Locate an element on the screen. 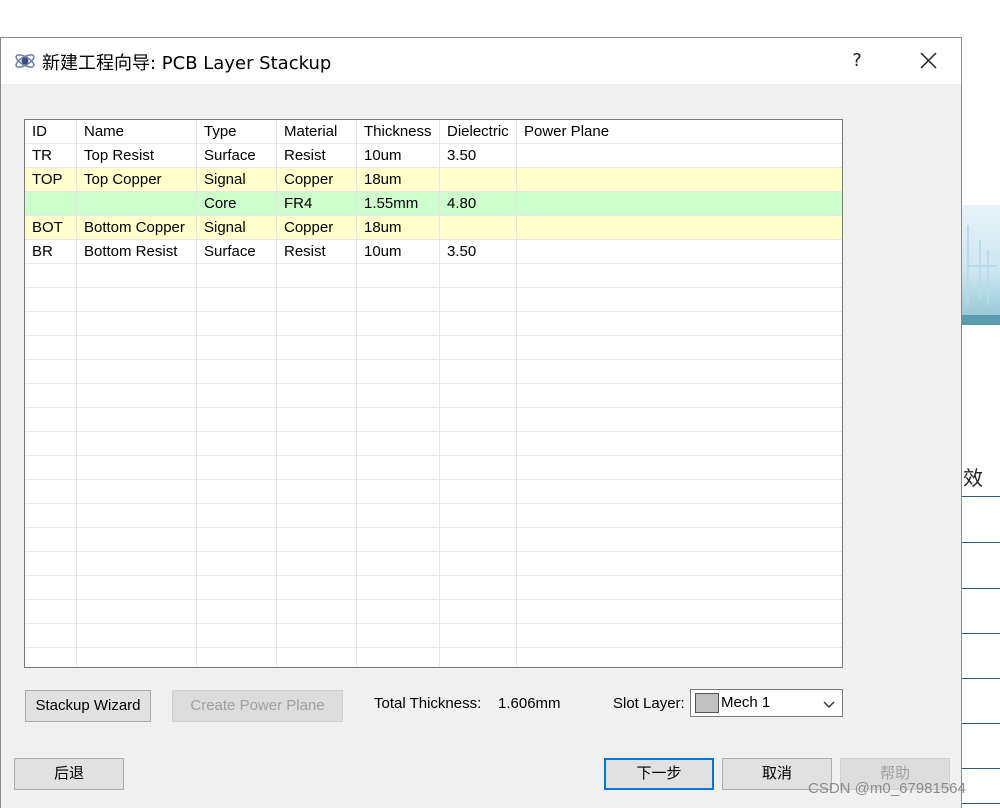 Image resolution: width=1000 pixels, height=808 pixels. help-button: ? is located at coordinates (857, 61).